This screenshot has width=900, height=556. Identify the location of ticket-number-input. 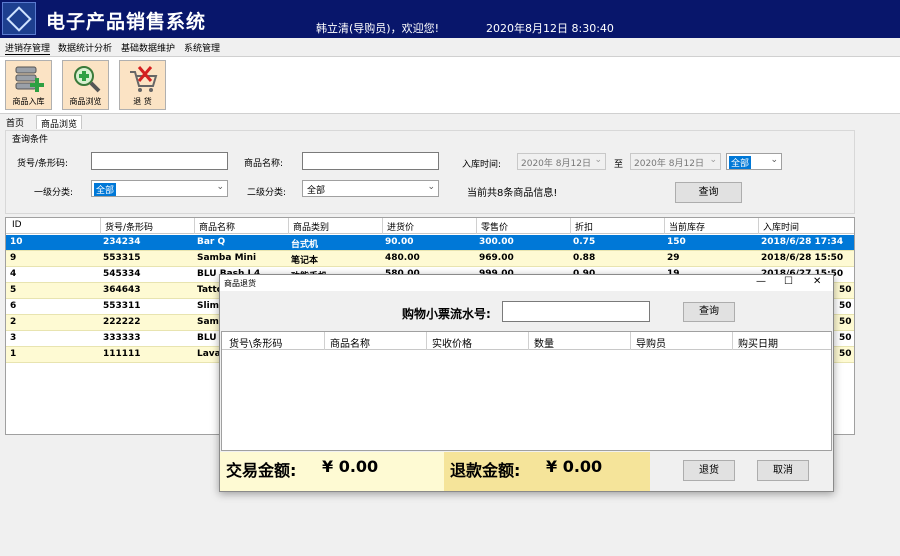
(576, 311).